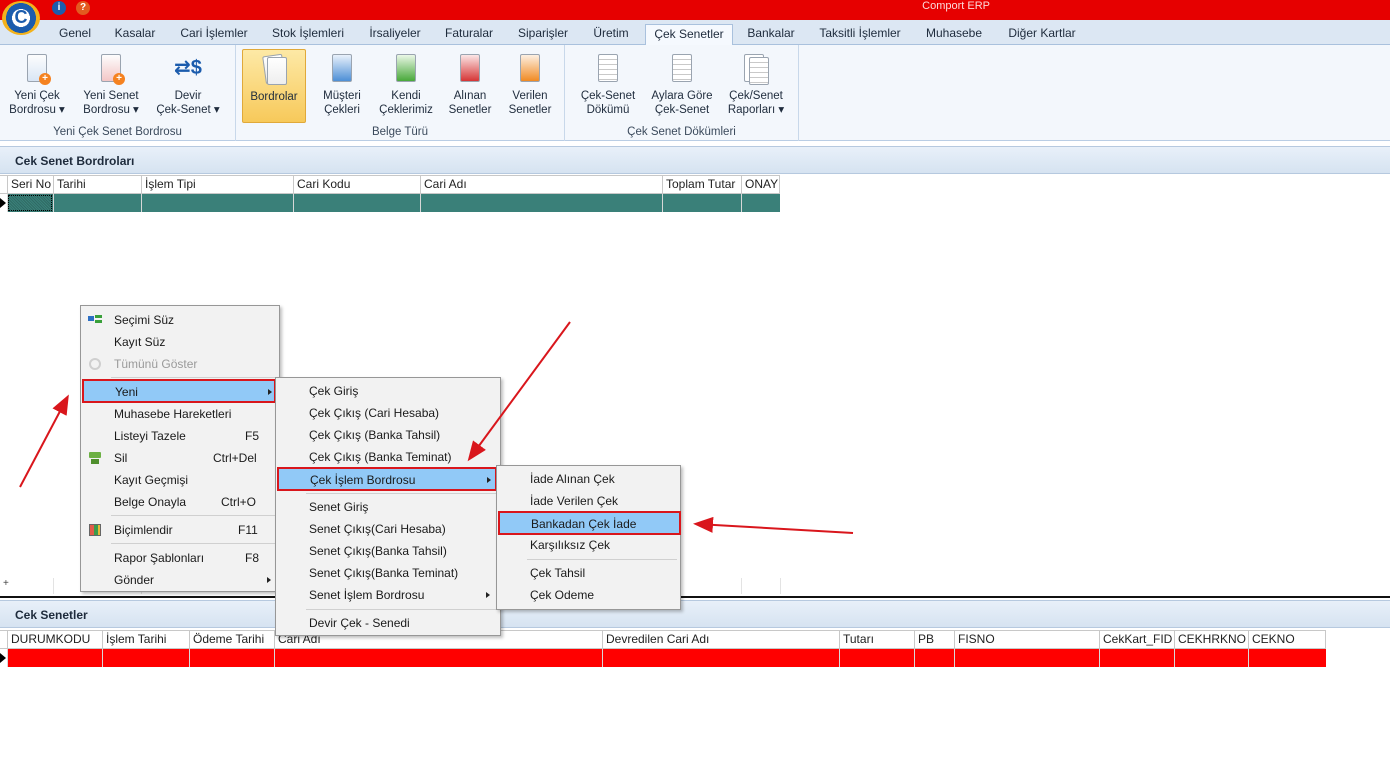 The width and height of the screenshot is (1390, 761). Describe the element at coordinates (388, 573) in the screenshot. I see `menu-item-senet-cikis-banka-teminat: Senet Çıkış(Banka Teminat)` at that location.